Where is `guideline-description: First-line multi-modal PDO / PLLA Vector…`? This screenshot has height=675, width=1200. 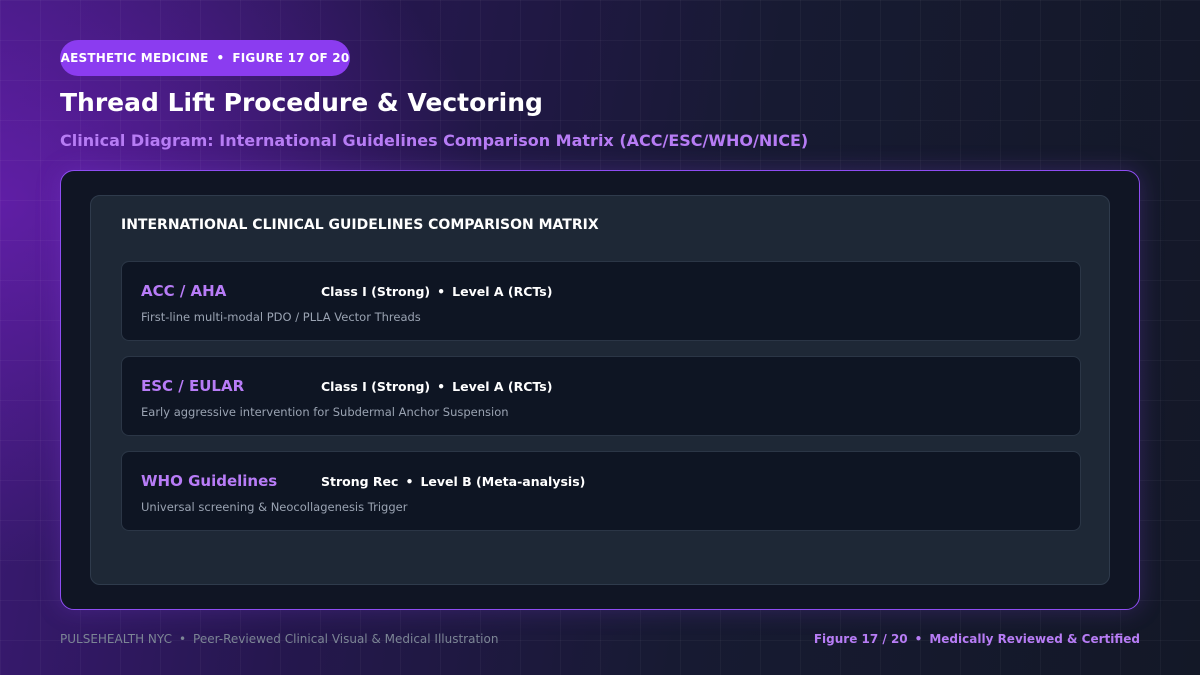 guideline-description: First-line multi-modal PDO / PLLA Vector… is located at coordinates (281, 317).